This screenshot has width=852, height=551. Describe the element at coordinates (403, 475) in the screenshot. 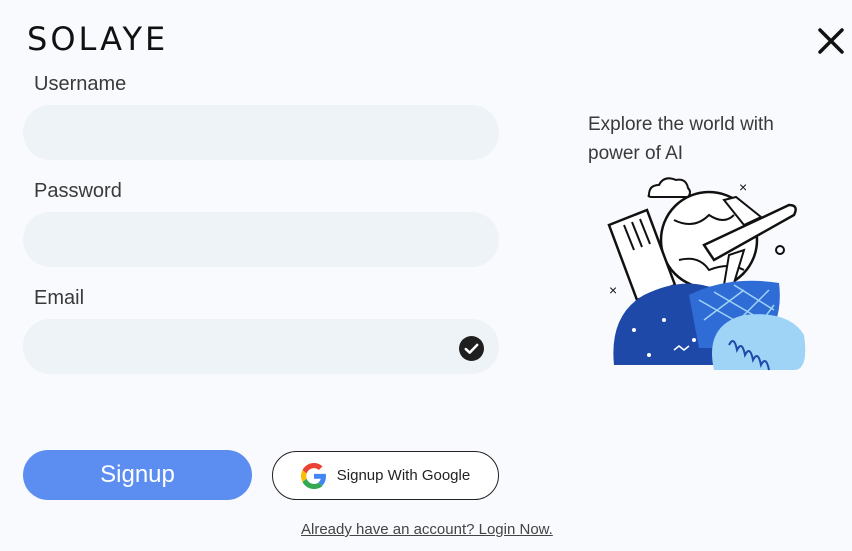

I see `google-button-label: Signup With Google` at that location.